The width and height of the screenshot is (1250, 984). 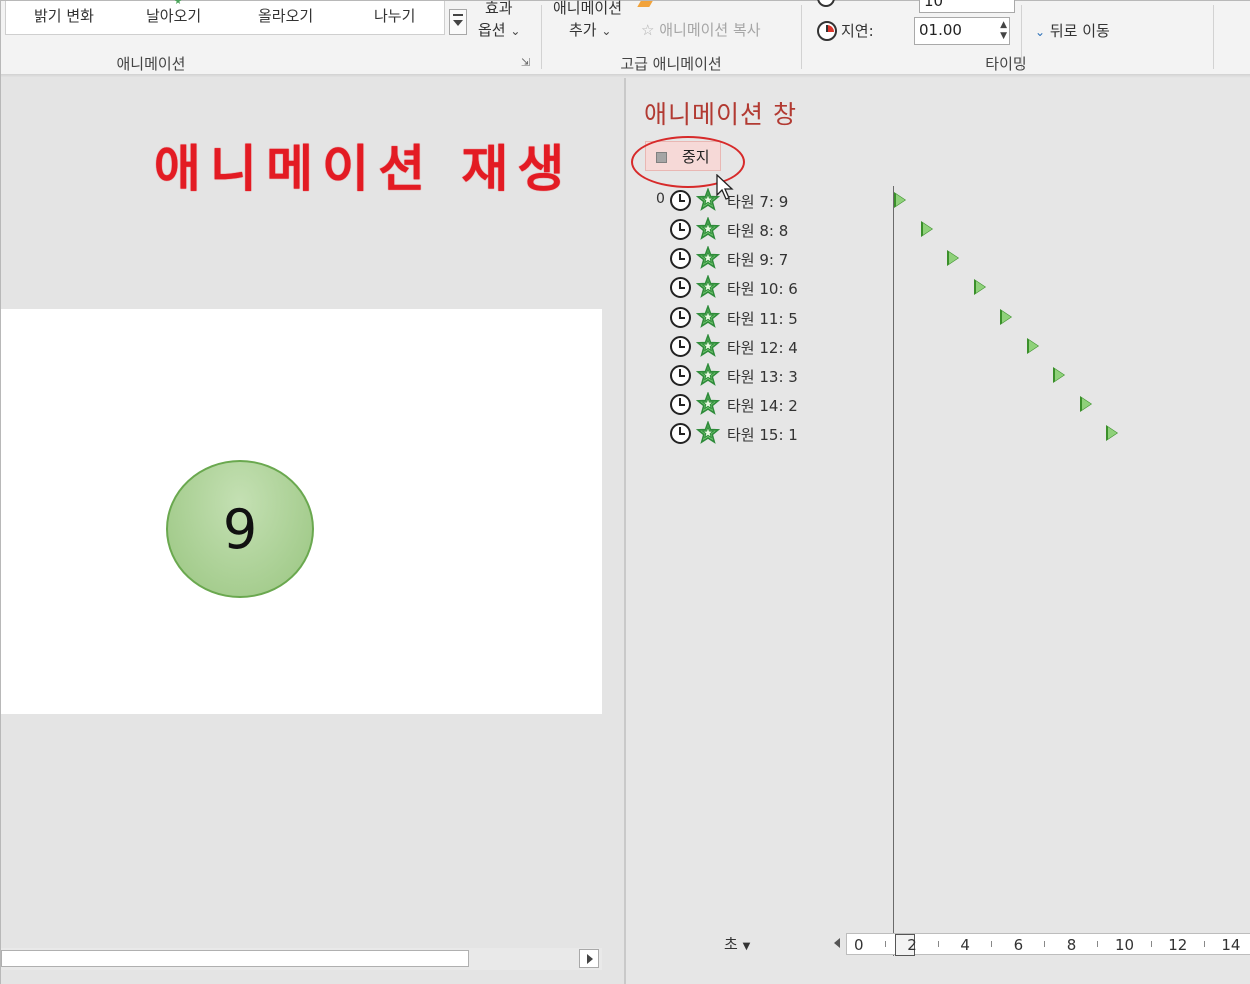 I want to click on add-animation-label-1: 애니메이션, so click(x=587, y=9).